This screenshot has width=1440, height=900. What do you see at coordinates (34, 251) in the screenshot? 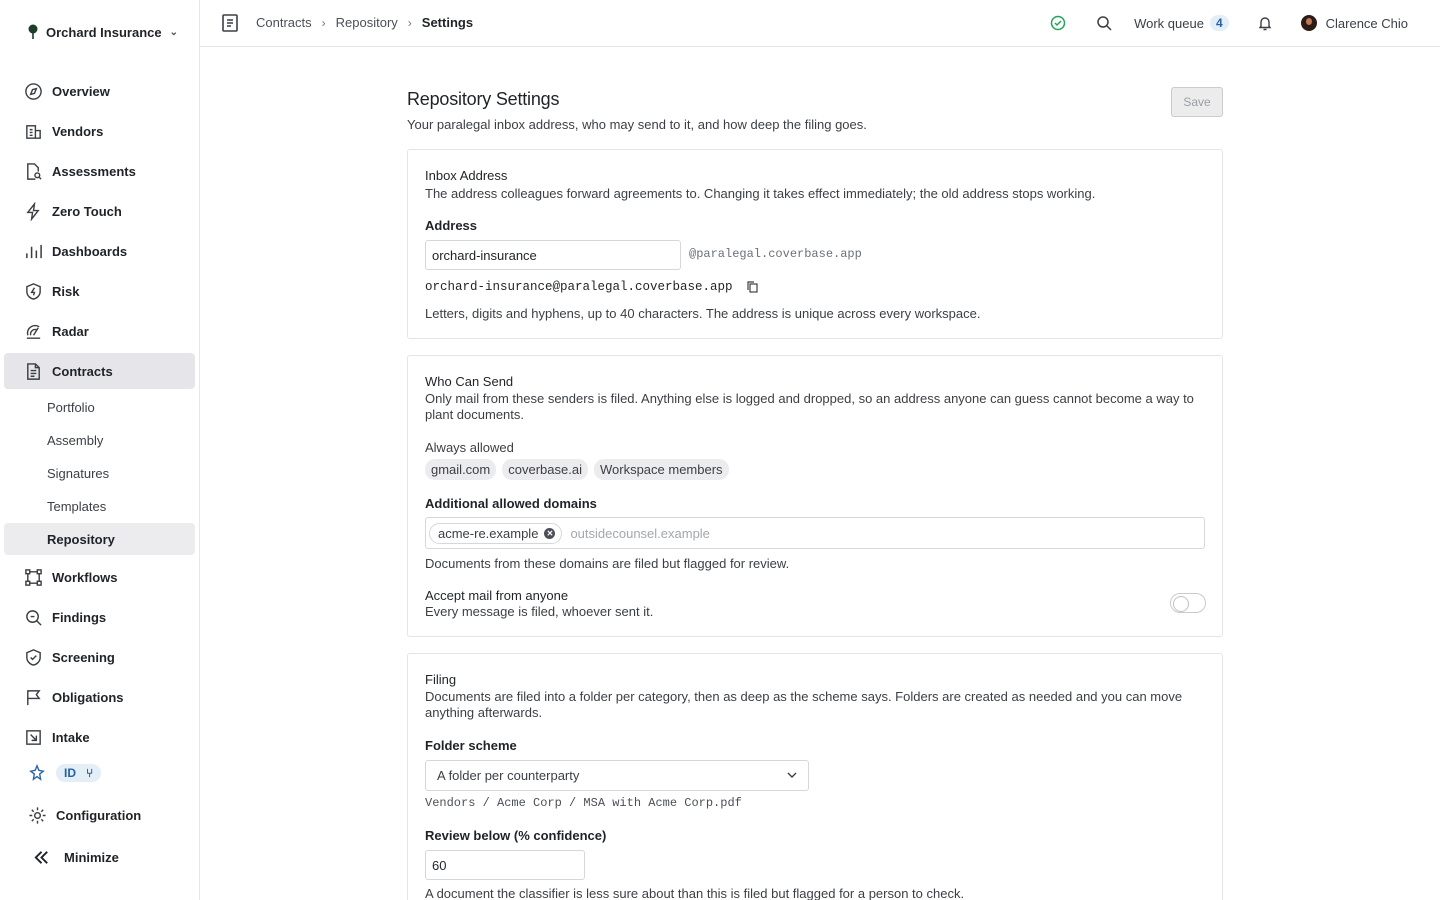
I see `bar-chart-icon` at bounding box center [34, 251].